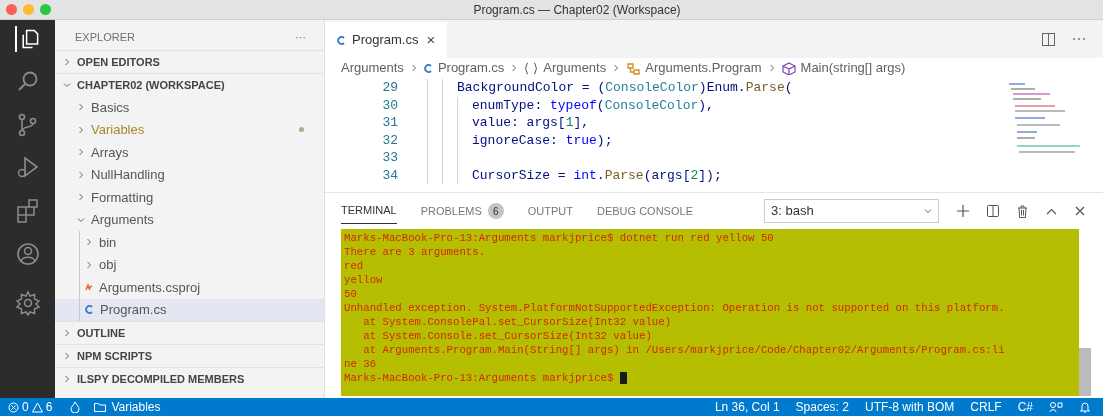  I want to click on tree-item: Arguments, so click(189, 219).